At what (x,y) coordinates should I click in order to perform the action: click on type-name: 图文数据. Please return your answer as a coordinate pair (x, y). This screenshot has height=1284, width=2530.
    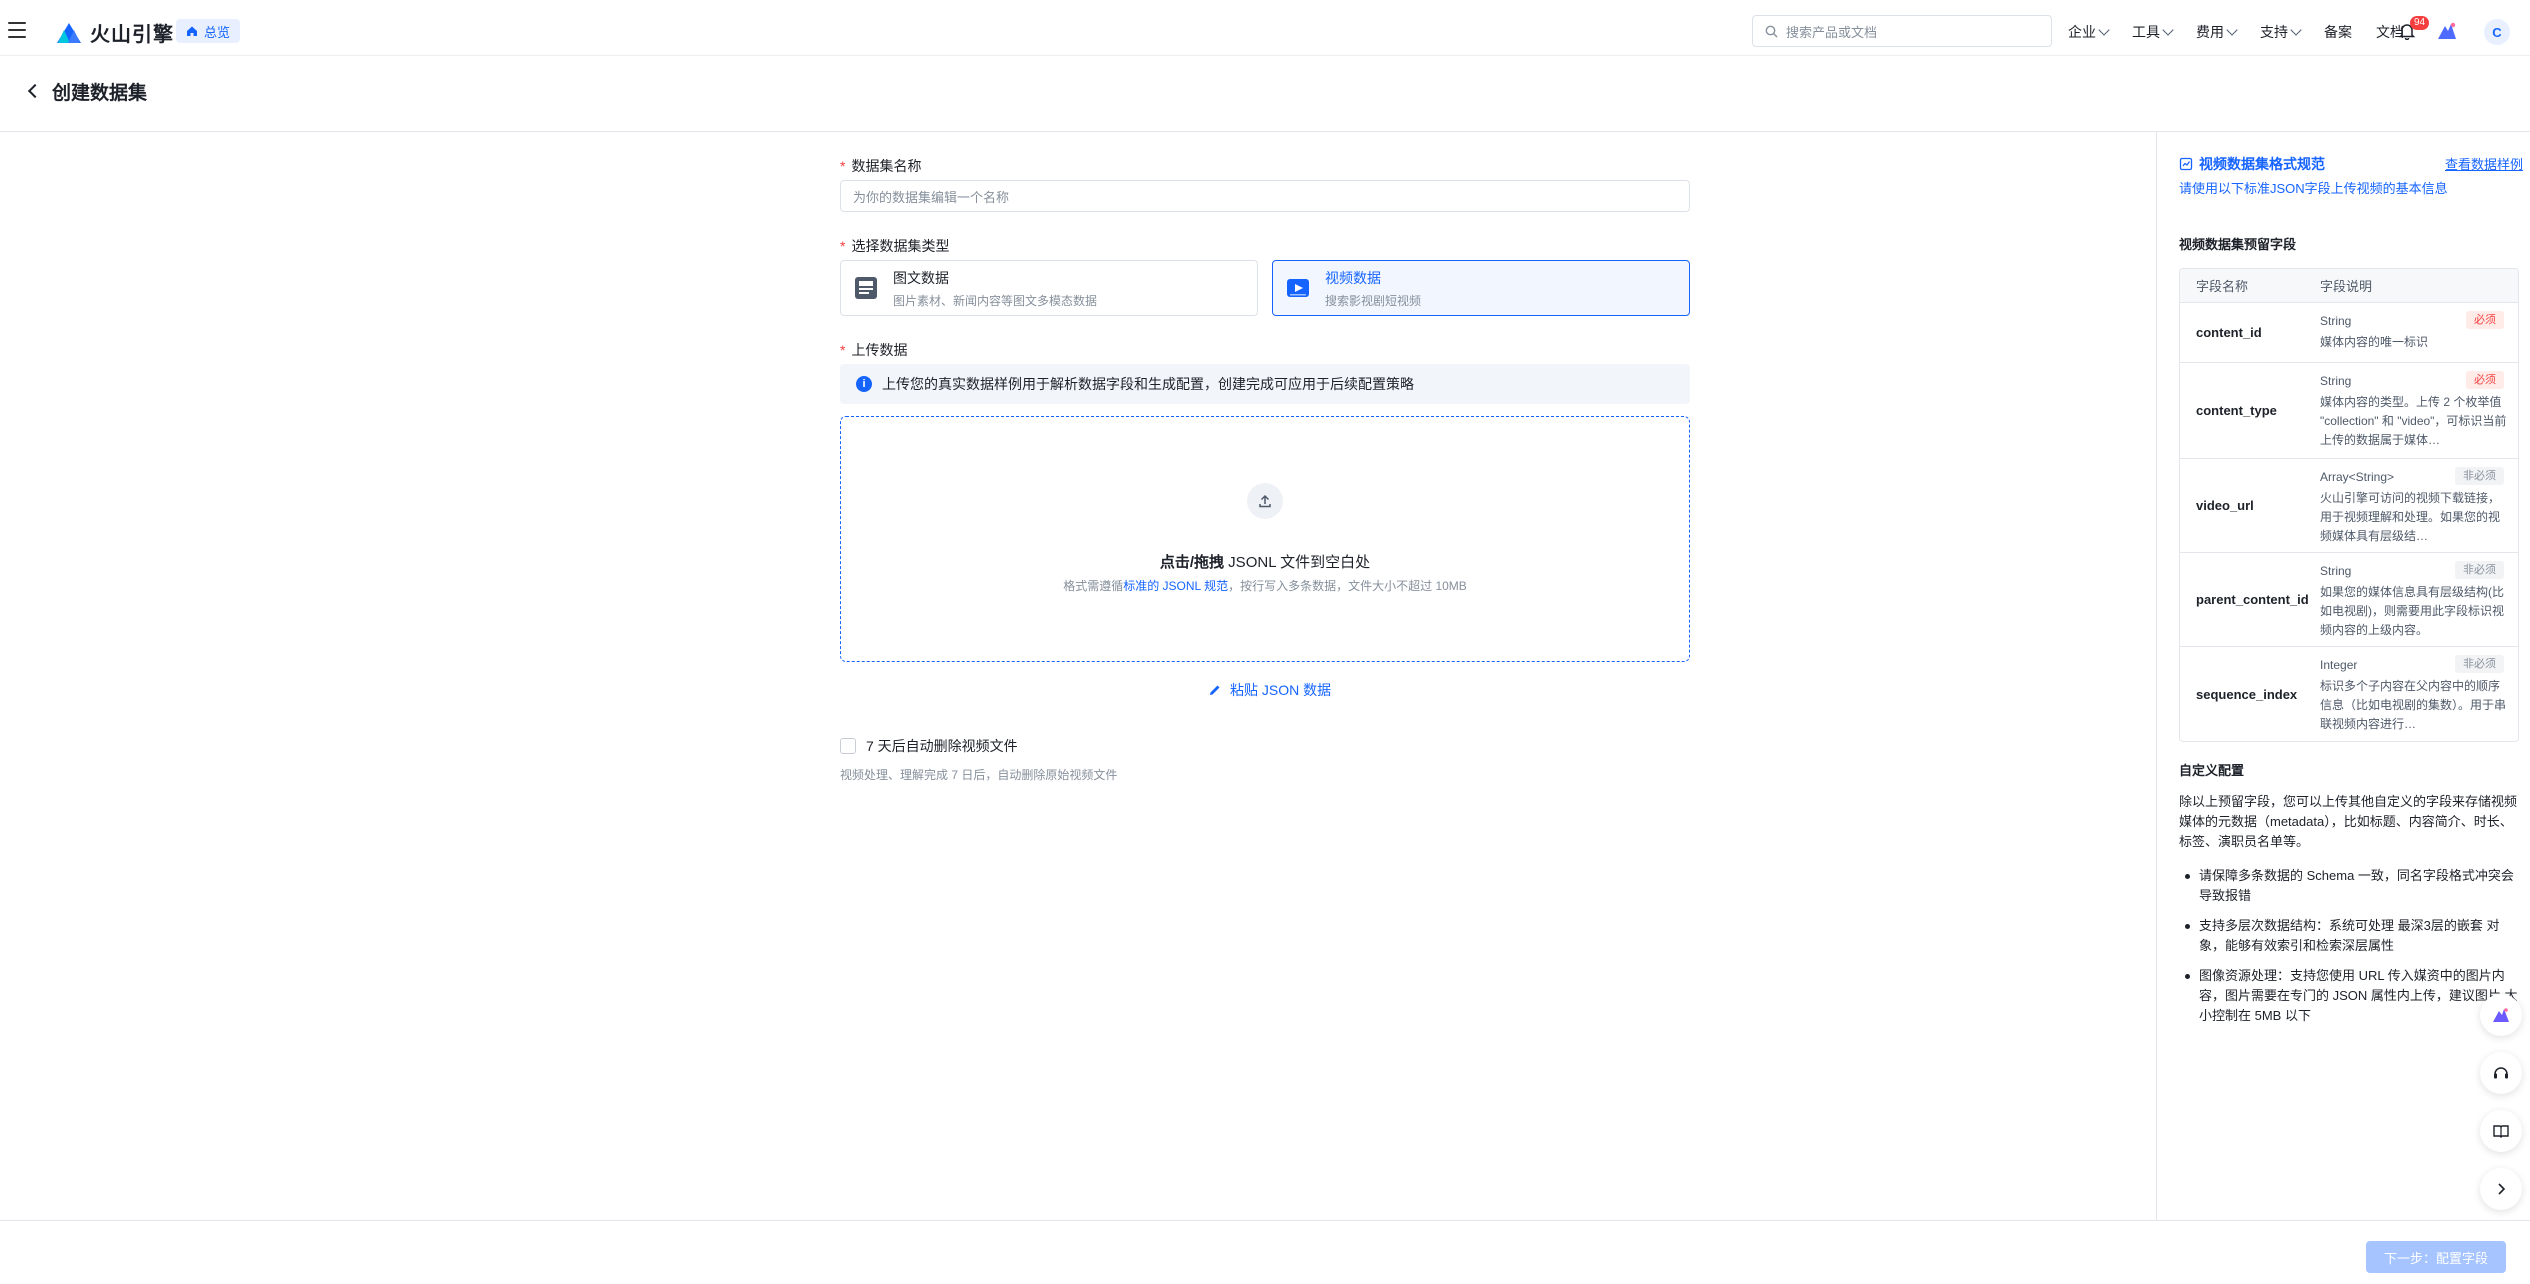
    Looking at the image, I should click on (921, 277).